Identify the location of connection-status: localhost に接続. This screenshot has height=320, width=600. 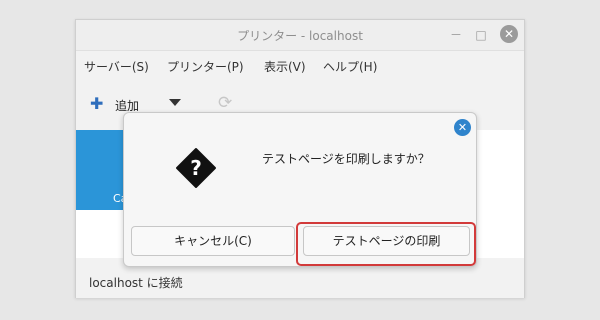
(136, 283).